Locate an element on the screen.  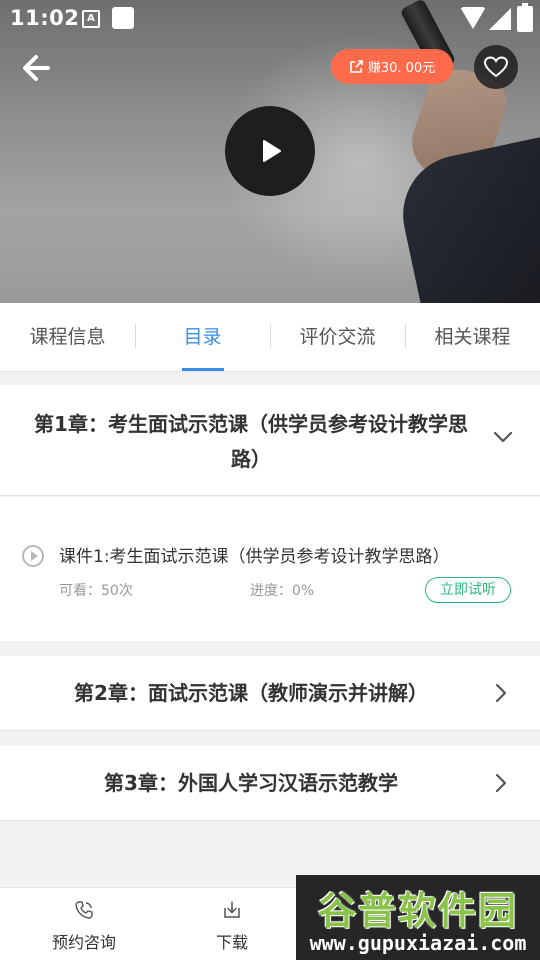
play-icon is located at coordinates (272, 151).